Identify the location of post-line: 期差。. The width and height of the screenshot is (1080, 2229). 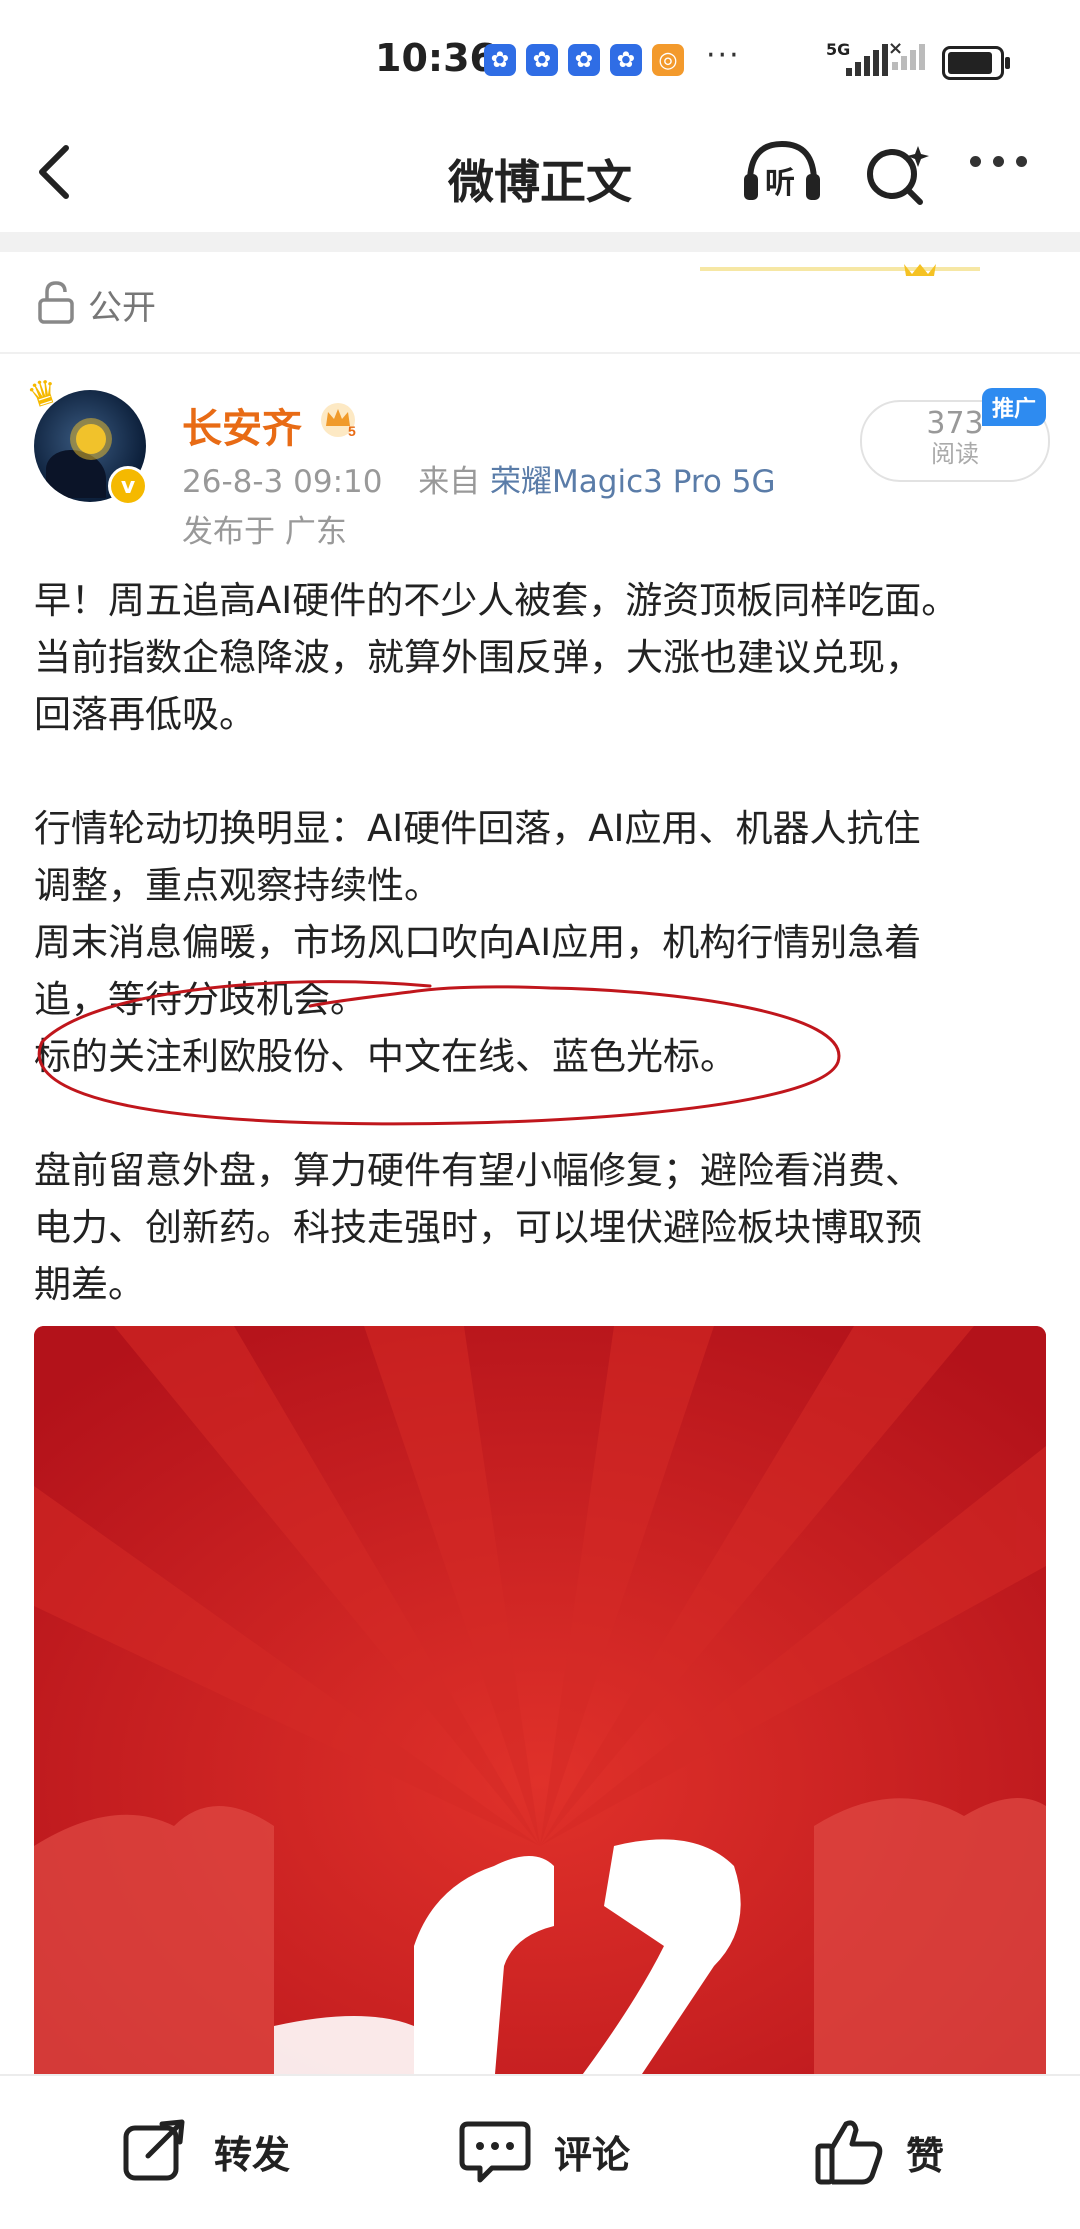
(89, 1284).